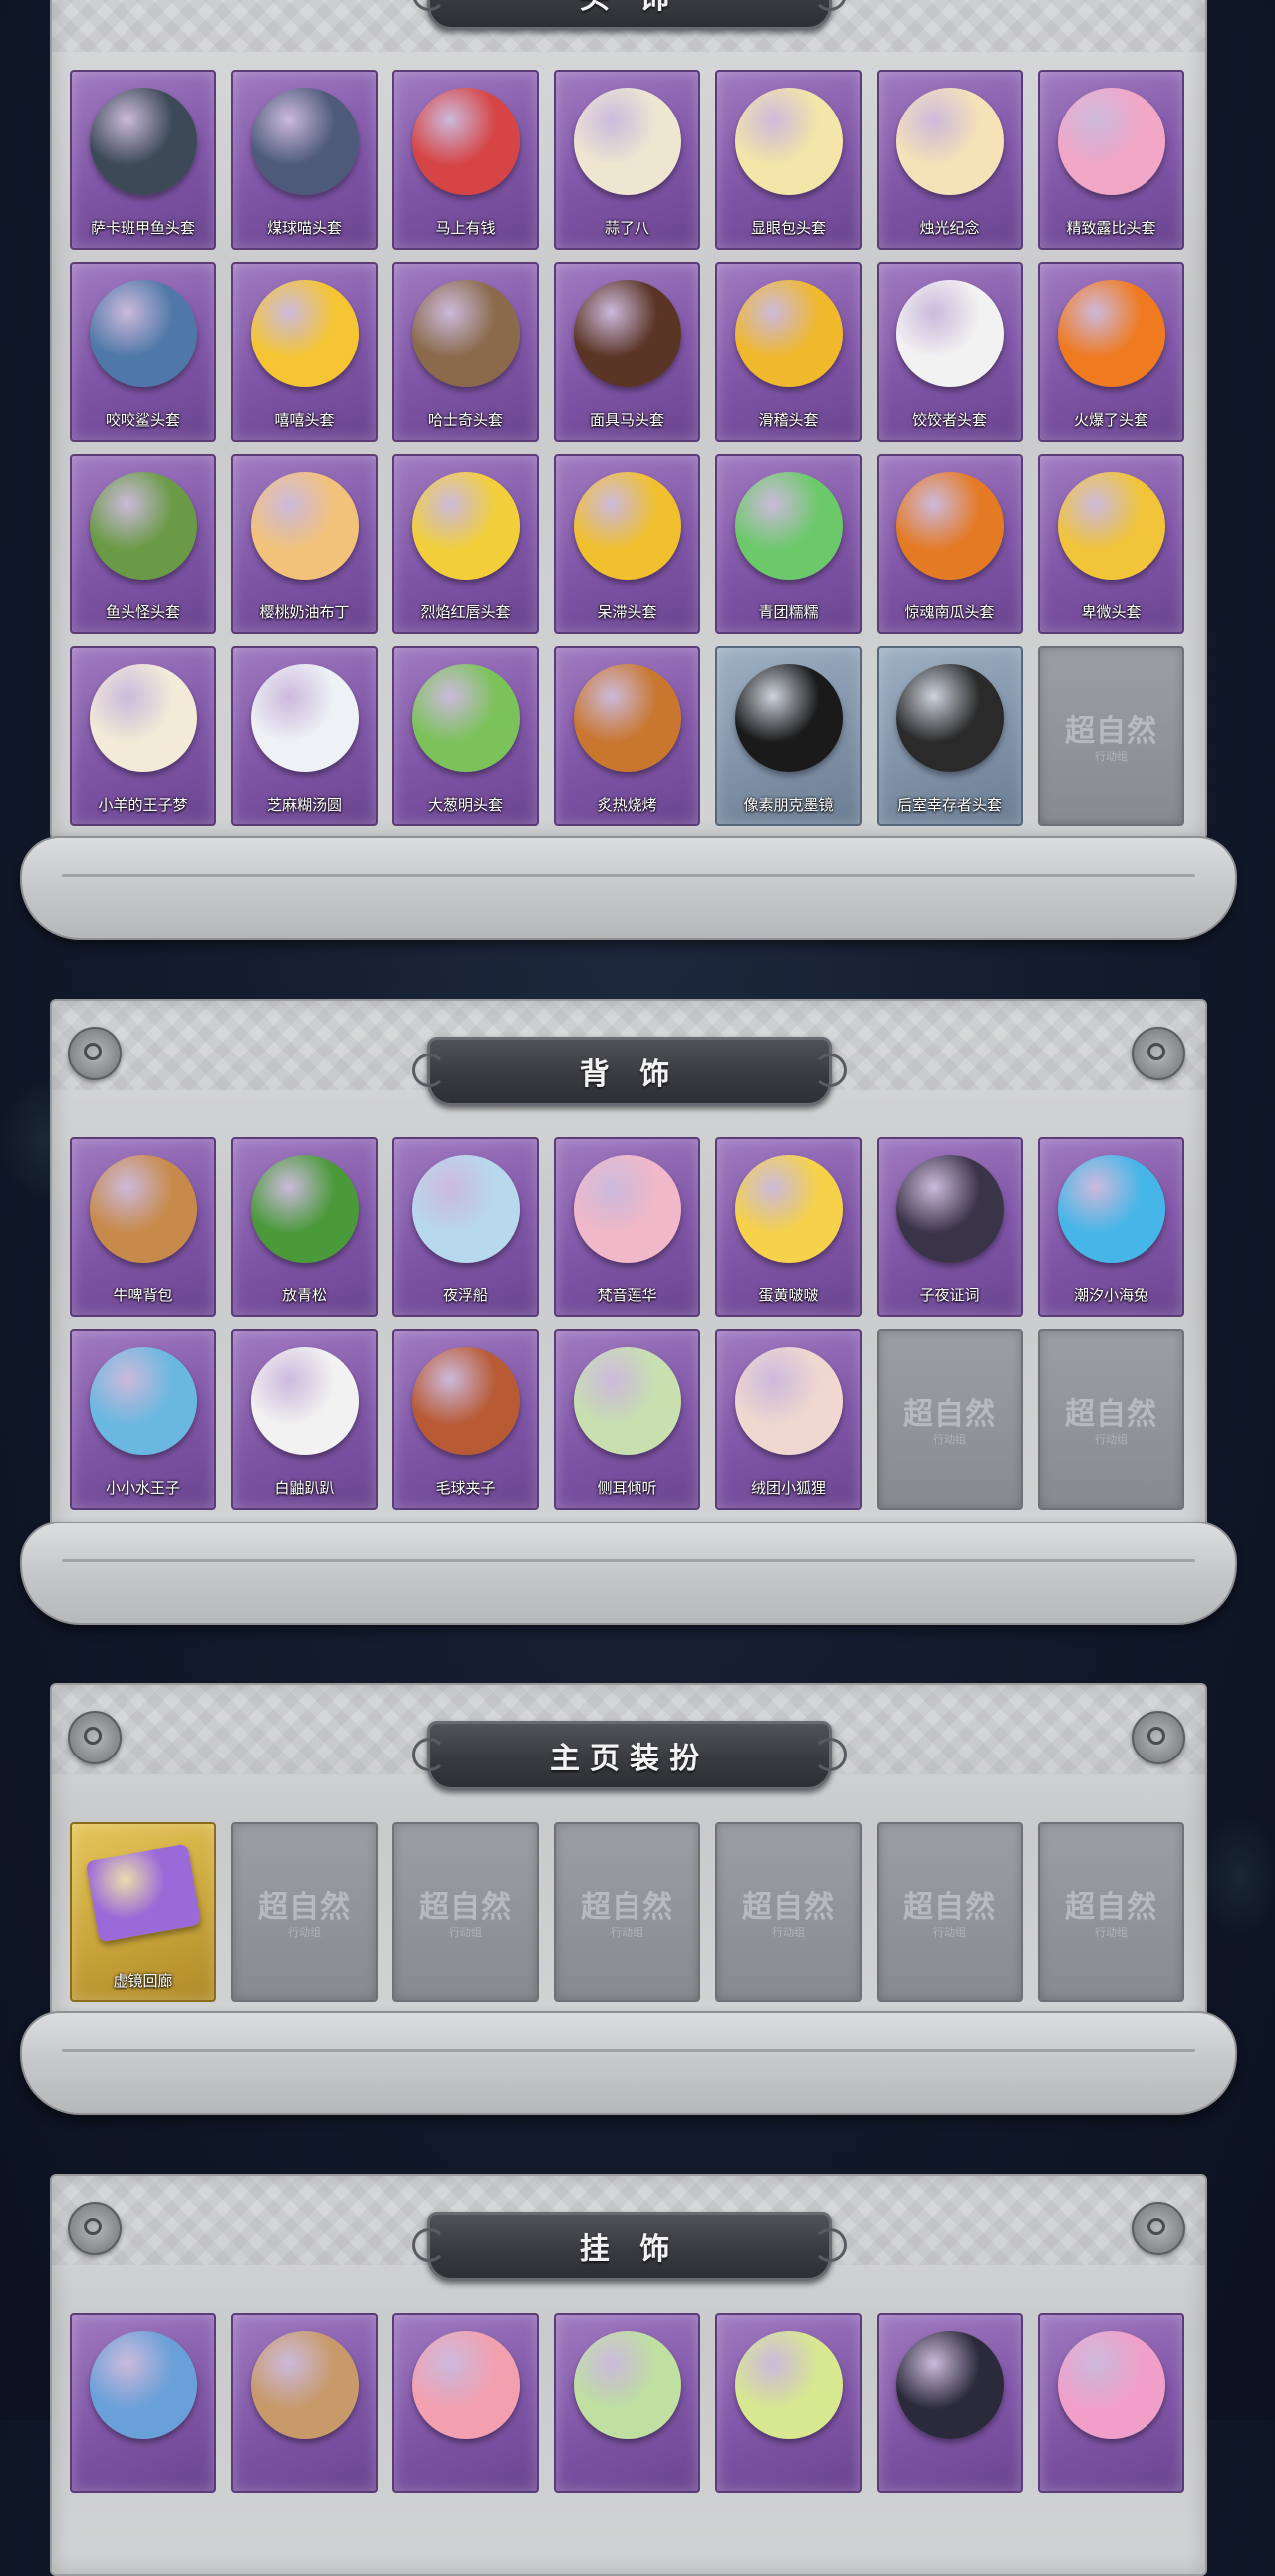  I want to click on item-card: 精致露比头套, so click(1111, 160).